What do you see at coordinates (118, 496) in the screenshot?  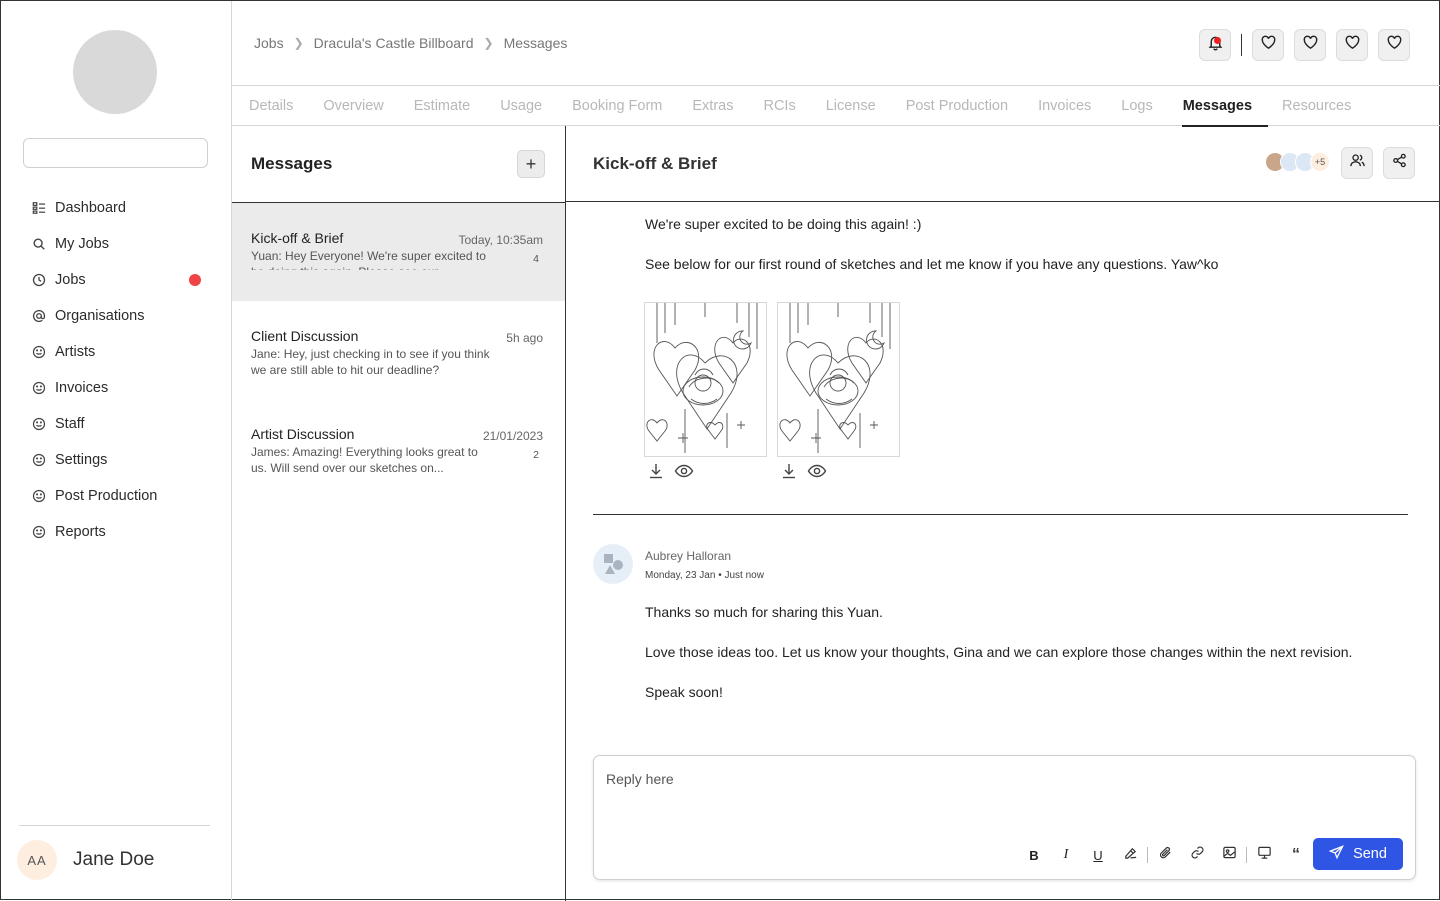 I see `sidebar-item-post-production: Post Production` at bounding box center [118, 496].